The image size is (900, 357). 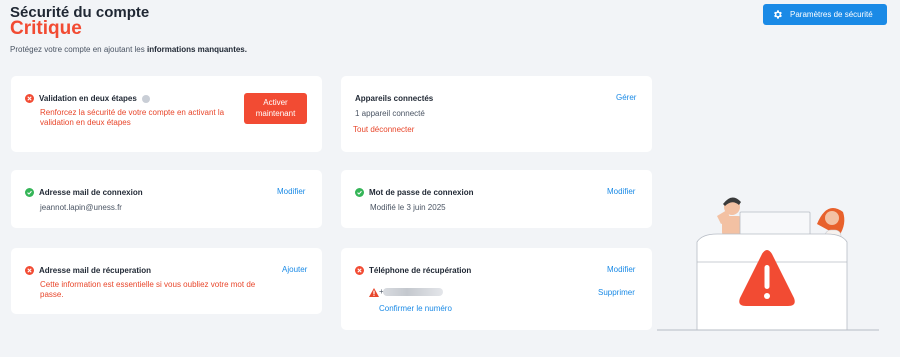 I want to click on security-status: Critique, so click(x=46, y=28).